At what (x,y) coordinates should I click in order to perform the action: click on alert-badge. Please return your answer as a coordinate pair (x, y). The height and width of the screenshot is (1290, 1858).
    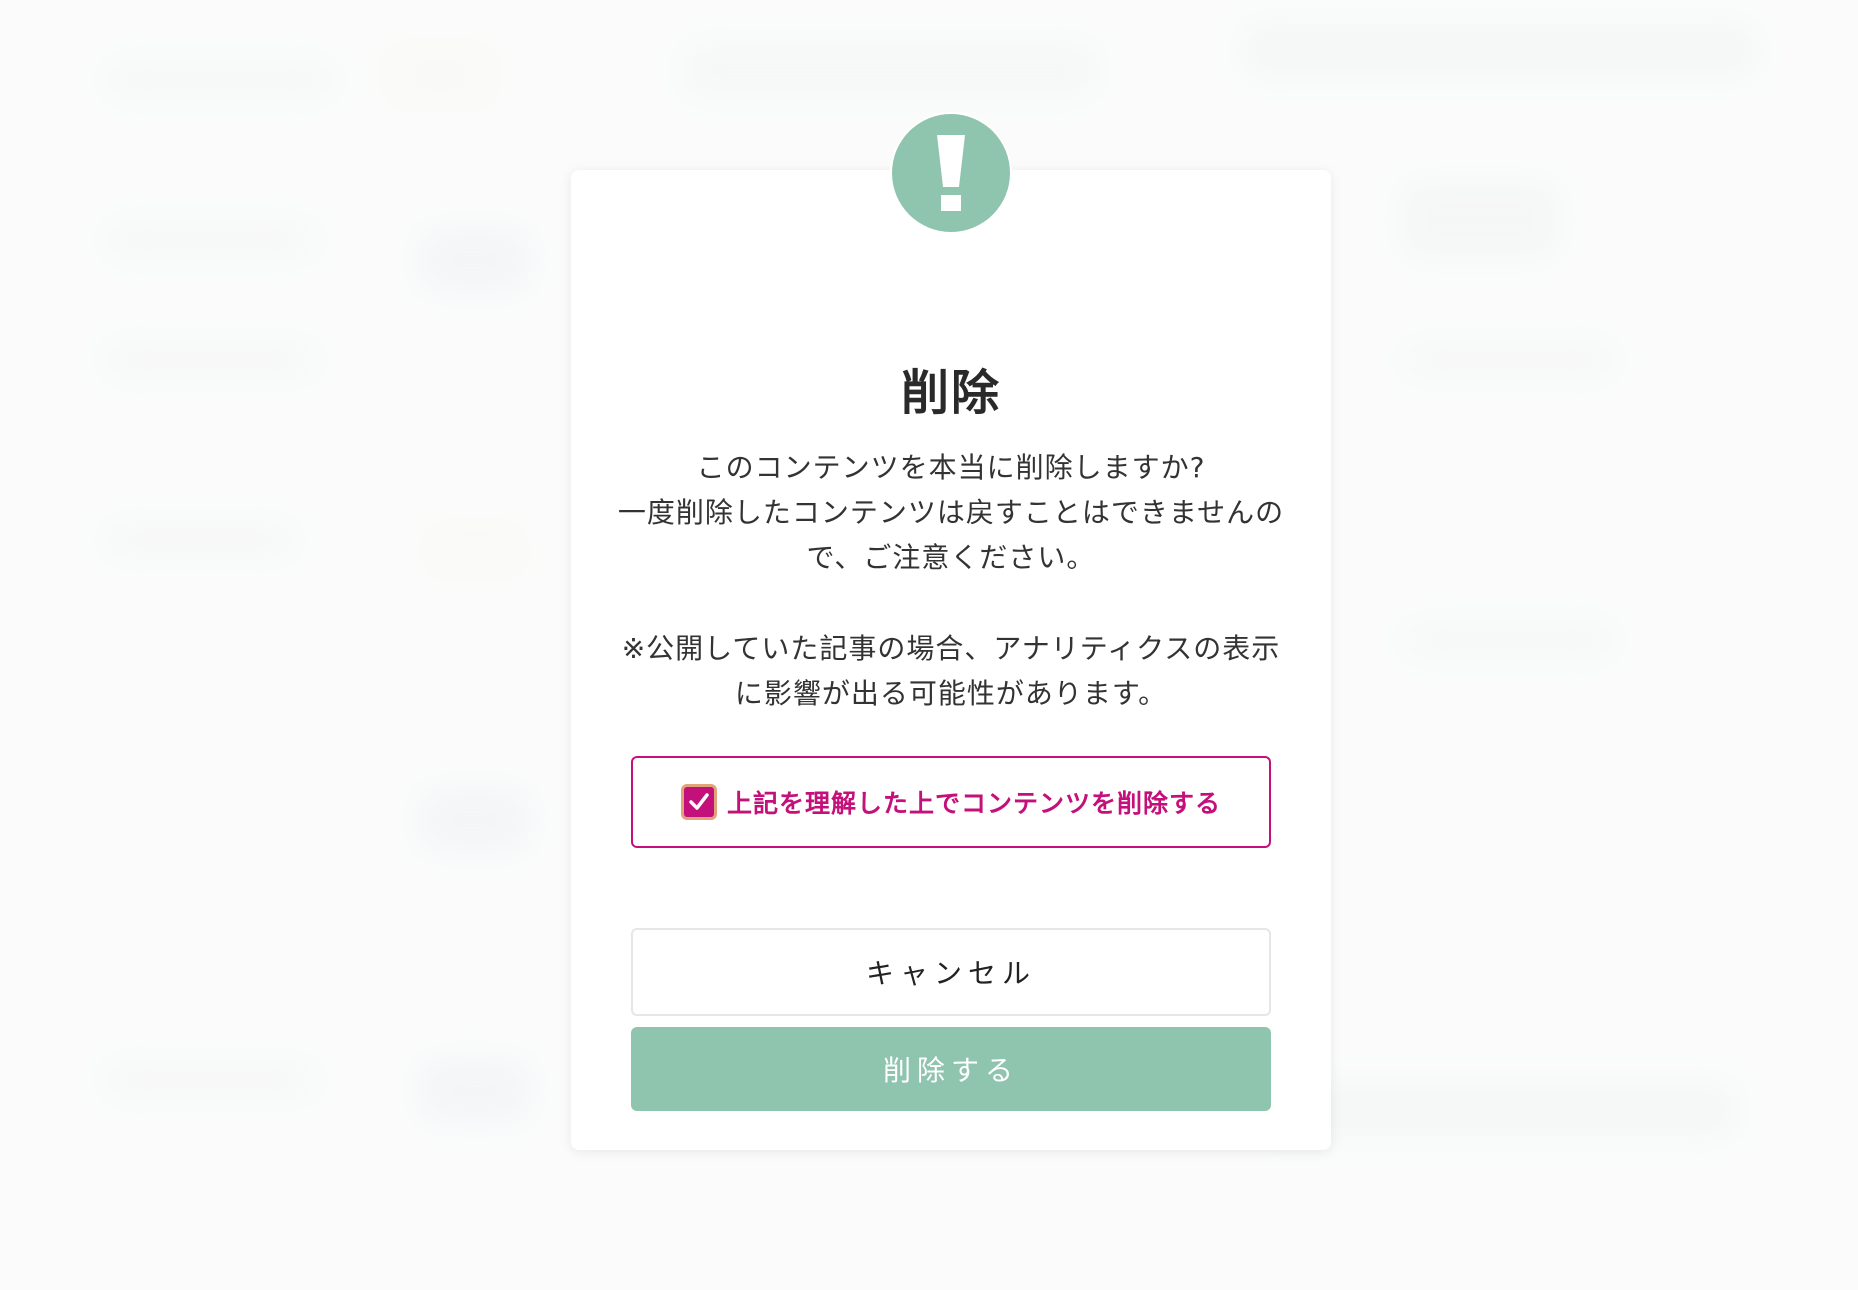
    Looking at the image, I should click on (951, 173).